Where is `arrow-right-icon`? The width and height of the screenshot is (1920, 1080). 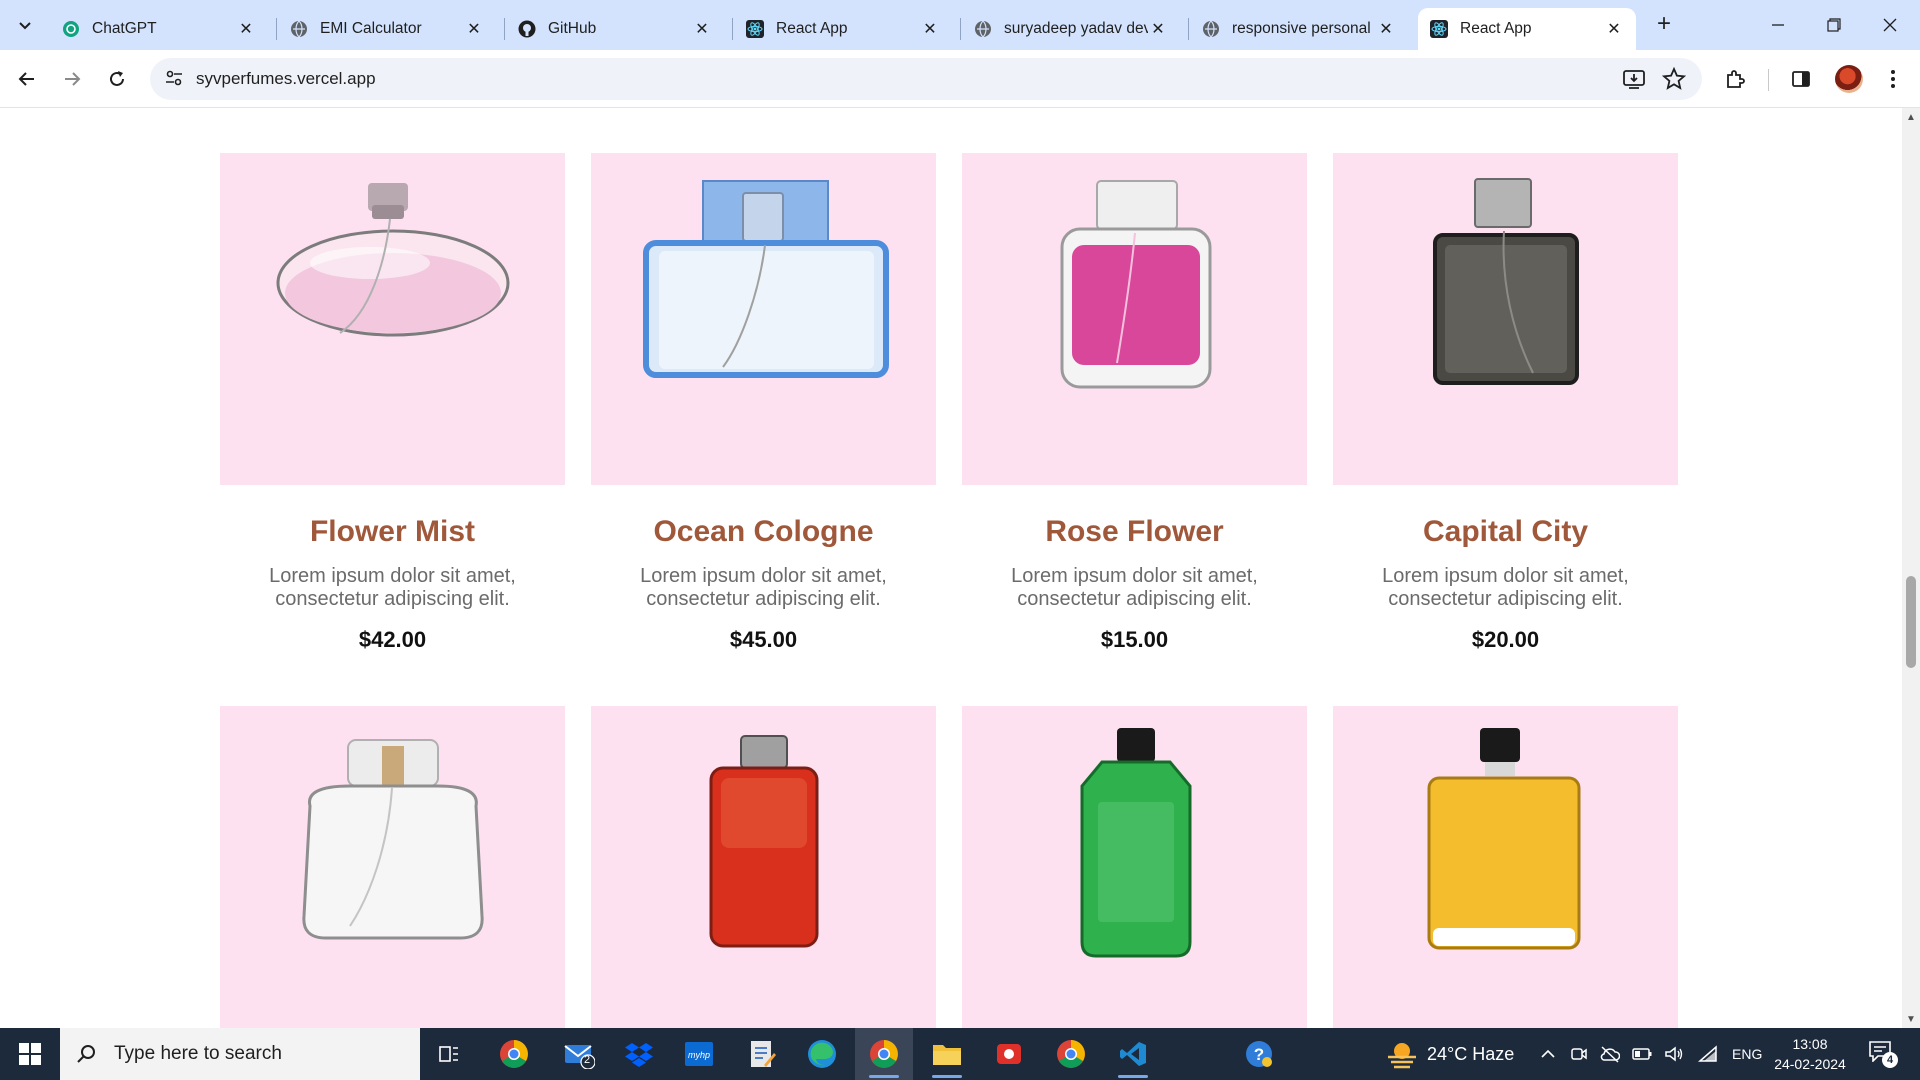
arrow-right-icon is located at coordinates (73, 79).